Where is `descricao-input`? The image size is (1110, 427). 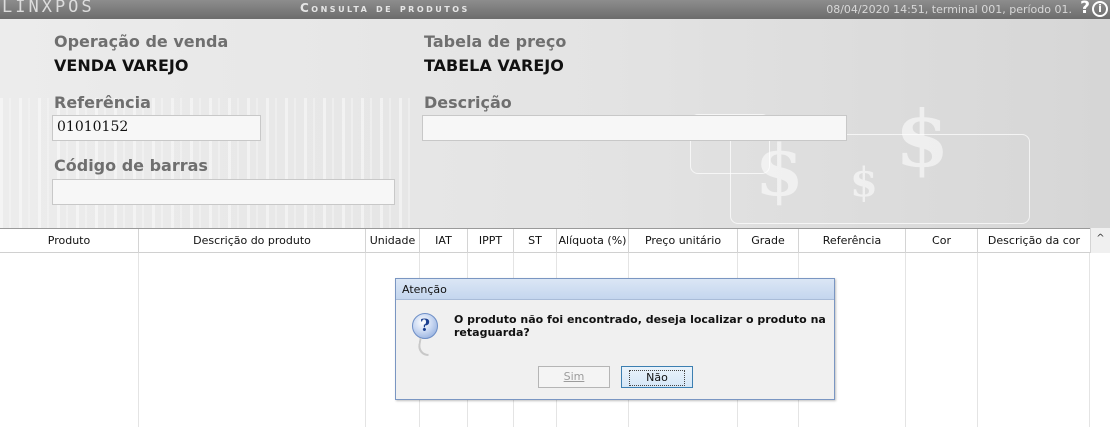 descricao-input is located at coordinates (634, 128).